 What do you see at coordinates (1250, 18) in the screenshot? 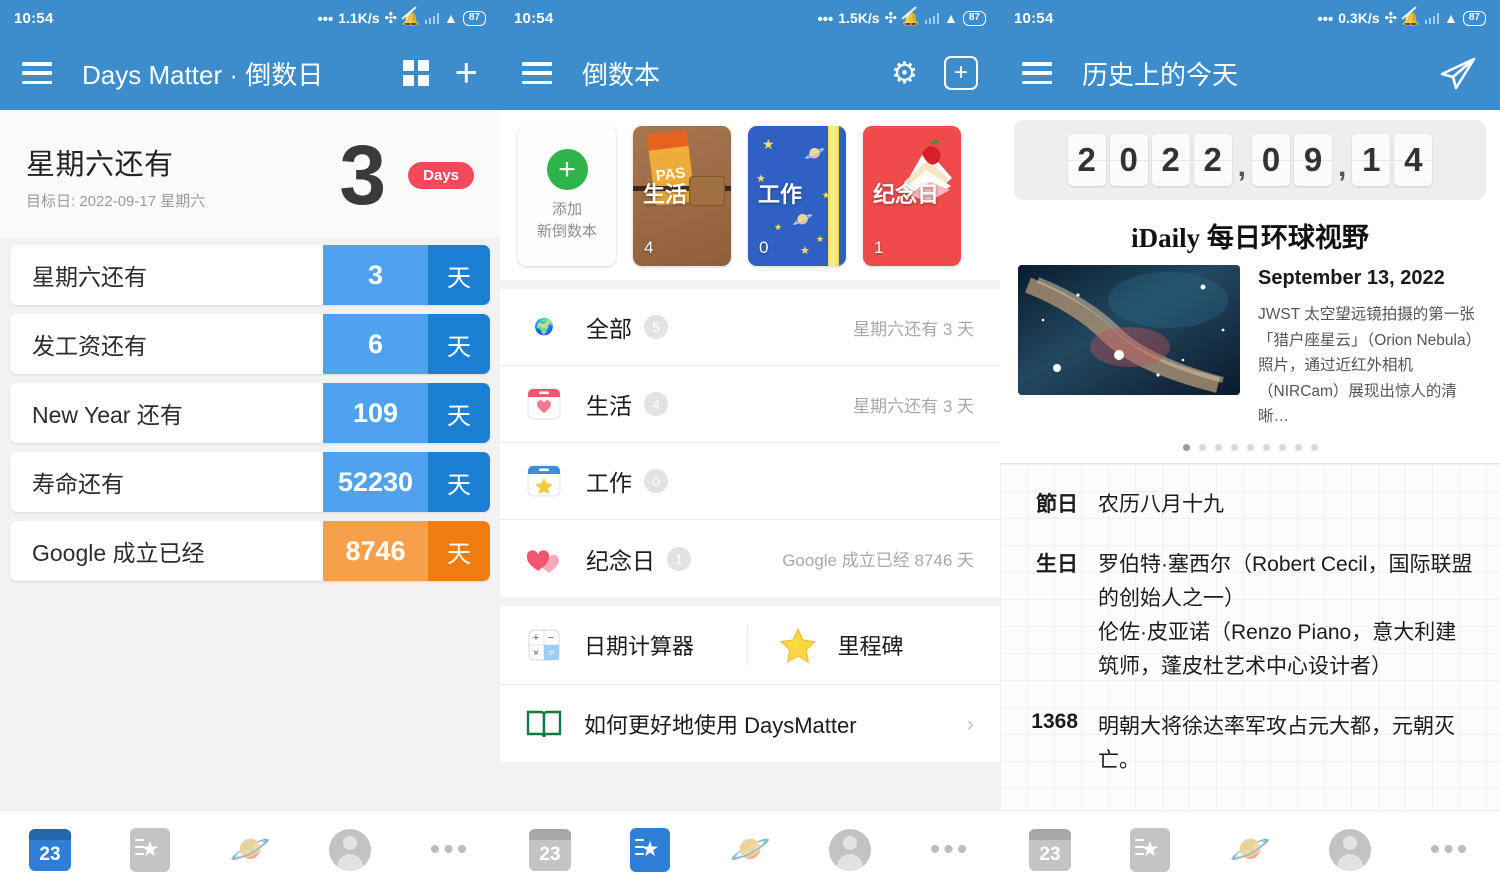
I see `status-bar: 10:54 ••• 0.3K/s ✣ 🔔 ▲ 87` at bounding box center [1250, 18].